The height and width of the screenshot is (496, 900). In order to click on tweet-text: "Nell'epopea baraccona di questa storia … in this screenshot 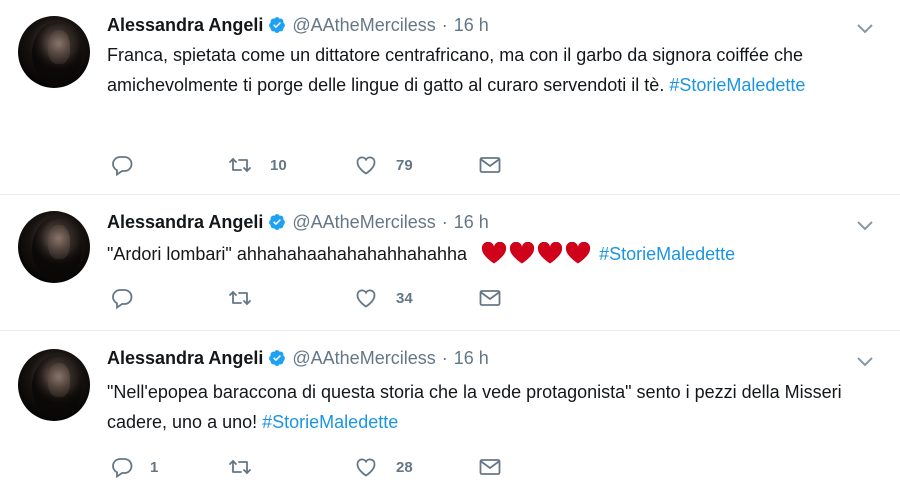, I will do `click(492, 407)`.